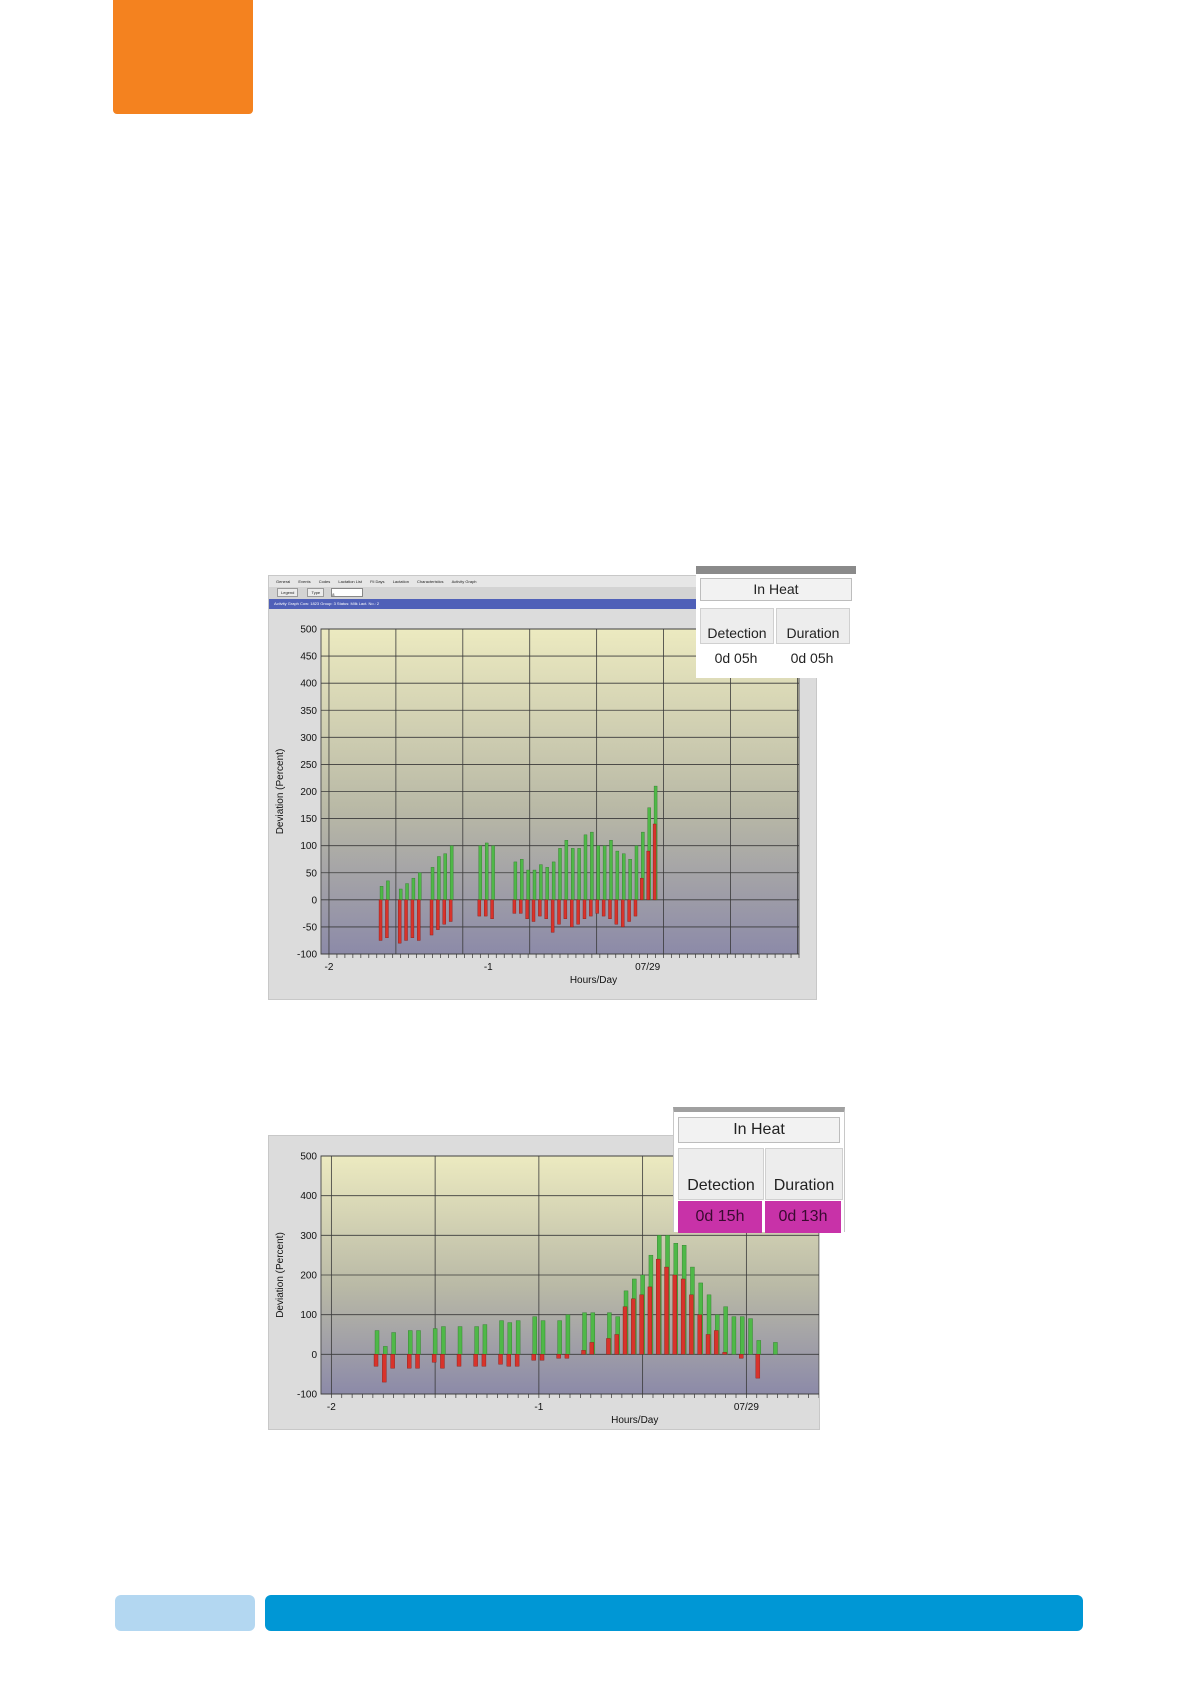  Describe the element at coordinates (350, 581) in the screenshot. I see `menu-item-lactation-list: Lactation List` at that location.